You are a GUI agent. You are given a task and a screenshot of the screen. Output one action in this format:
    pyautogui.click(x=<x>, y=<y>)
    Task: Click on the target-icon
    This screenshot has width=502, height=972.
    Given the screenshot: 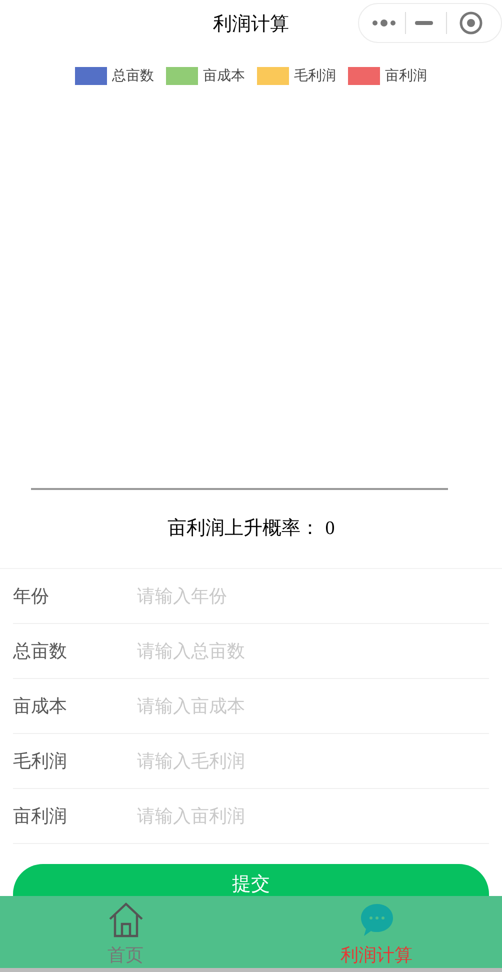 What is the action you would take?
    pyautogui.click(x=471, y=23)
    